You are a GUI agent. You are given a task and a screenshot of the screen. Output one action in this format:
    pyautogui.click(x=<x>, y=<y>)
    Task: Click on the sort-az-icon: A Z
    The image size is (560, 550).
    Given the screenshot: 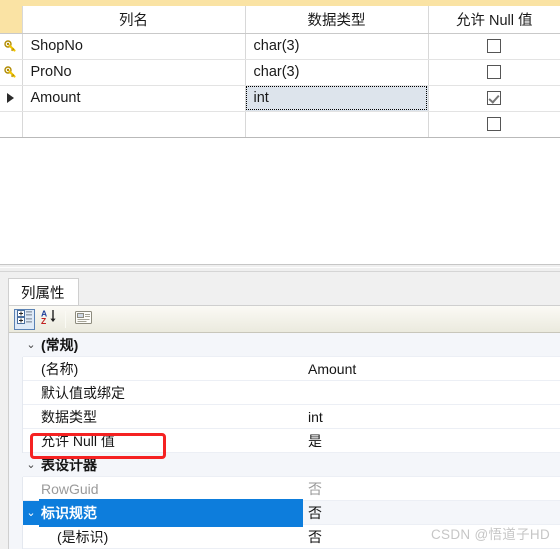 What is the action you would take?
    pyautogui.click(x=49, y=319)
    